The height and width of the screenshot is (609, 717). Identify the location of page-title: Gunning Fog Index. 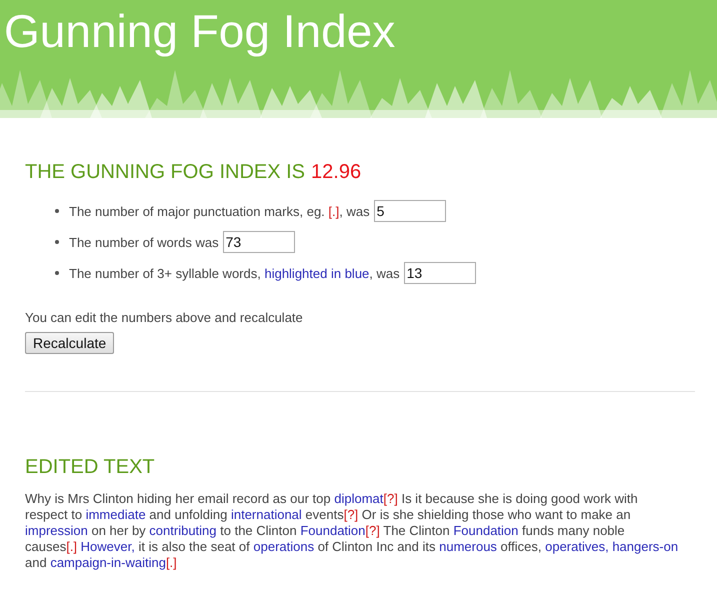
(199, 31).